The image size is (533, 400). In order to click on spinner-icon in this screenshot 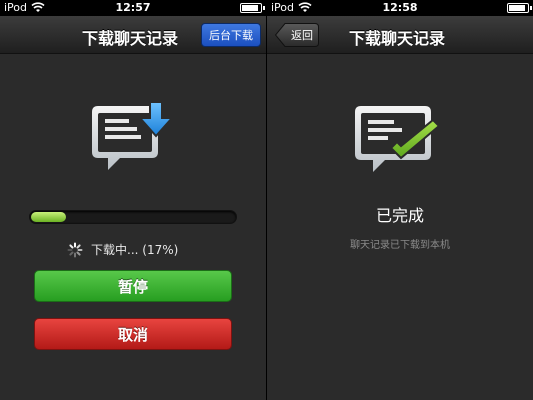, I will do `click(75, 249)`.